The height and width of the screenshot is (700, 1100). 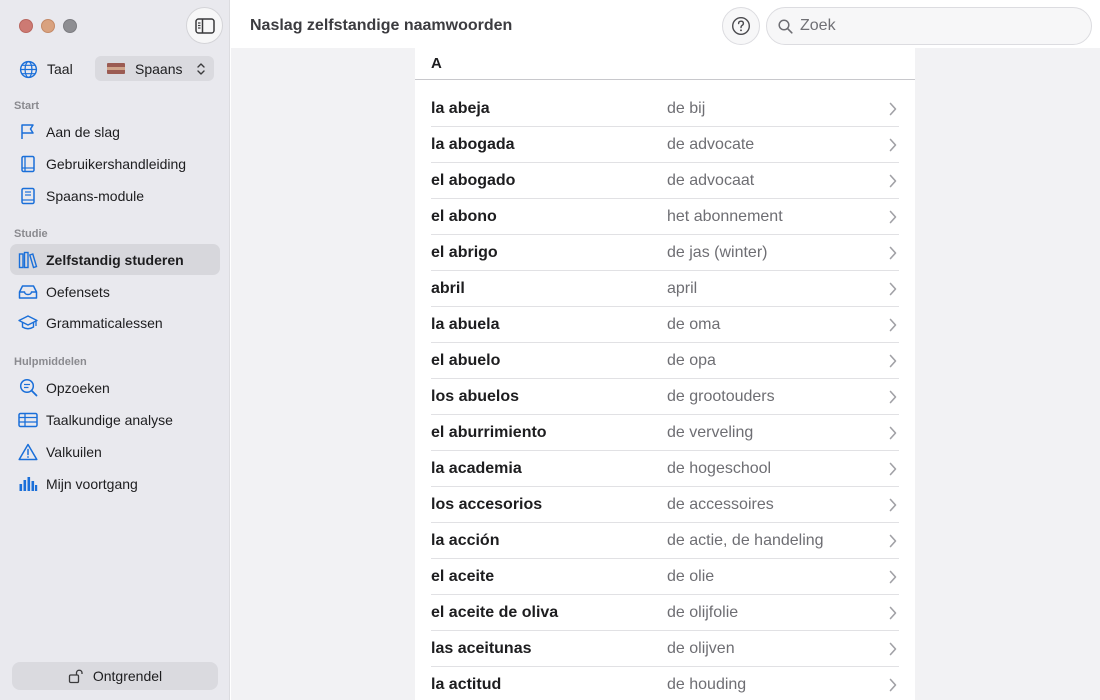 What do you see at coordinates (481, 648) in the screenshot?
I see `spanish-noun: las aceitunas` at bounding box center [481, 648].